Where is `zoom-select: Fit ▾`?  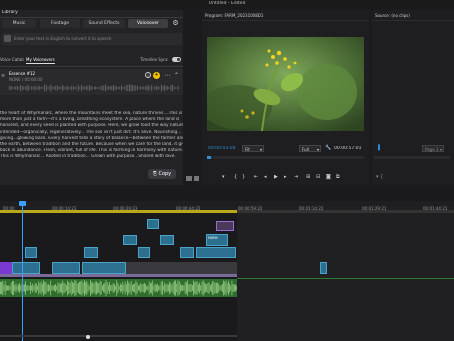
zoom-select: Fit ▾ is located at coordinates (253, 148).